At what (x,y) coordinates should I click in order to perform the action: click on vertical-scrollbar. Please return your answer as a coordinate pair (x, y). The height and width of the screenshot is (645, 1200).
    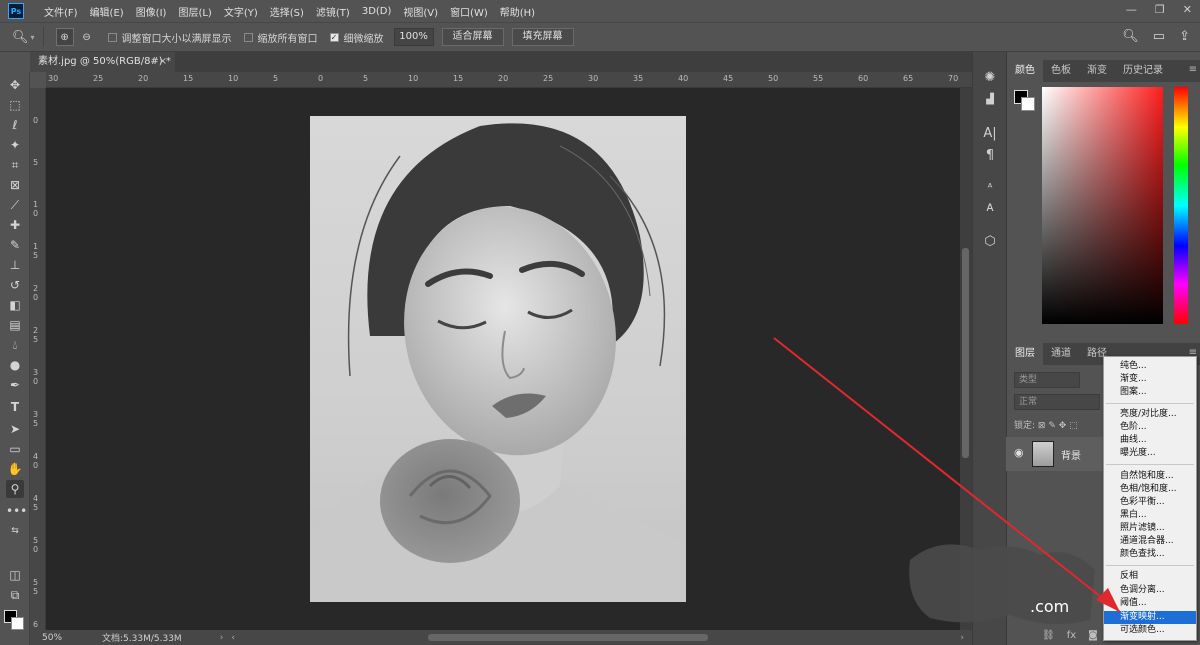
    Looking at the image, I should click on (966, 359).